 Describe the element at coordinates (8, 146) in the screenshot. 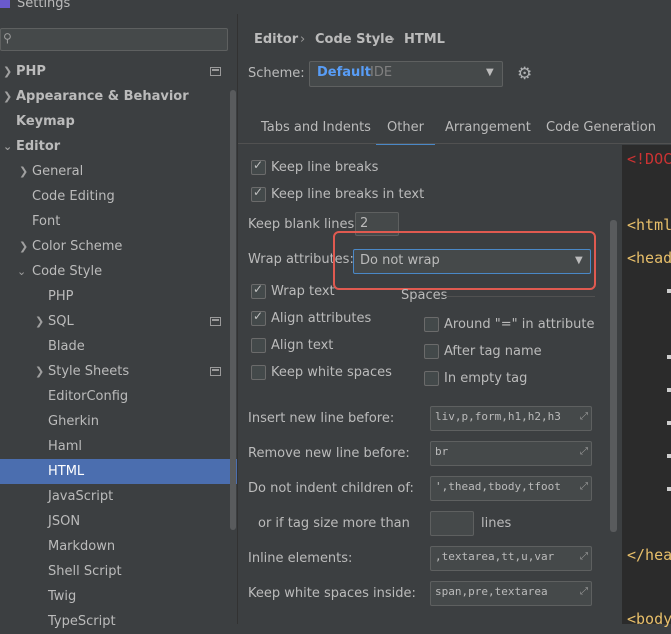

I see `chevron-down-icon: ⌄` at that location.